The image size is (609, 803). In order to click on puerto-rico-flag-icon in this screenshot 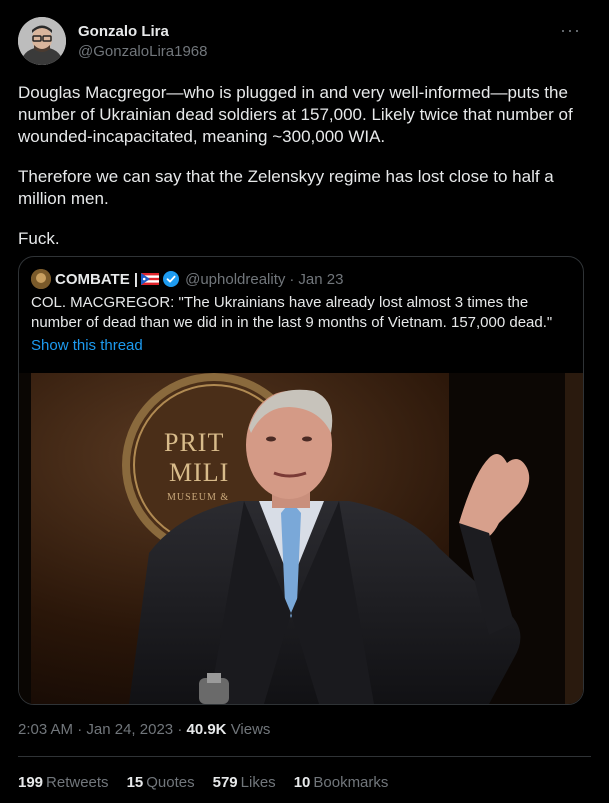, I will do `click(150, 279)`.